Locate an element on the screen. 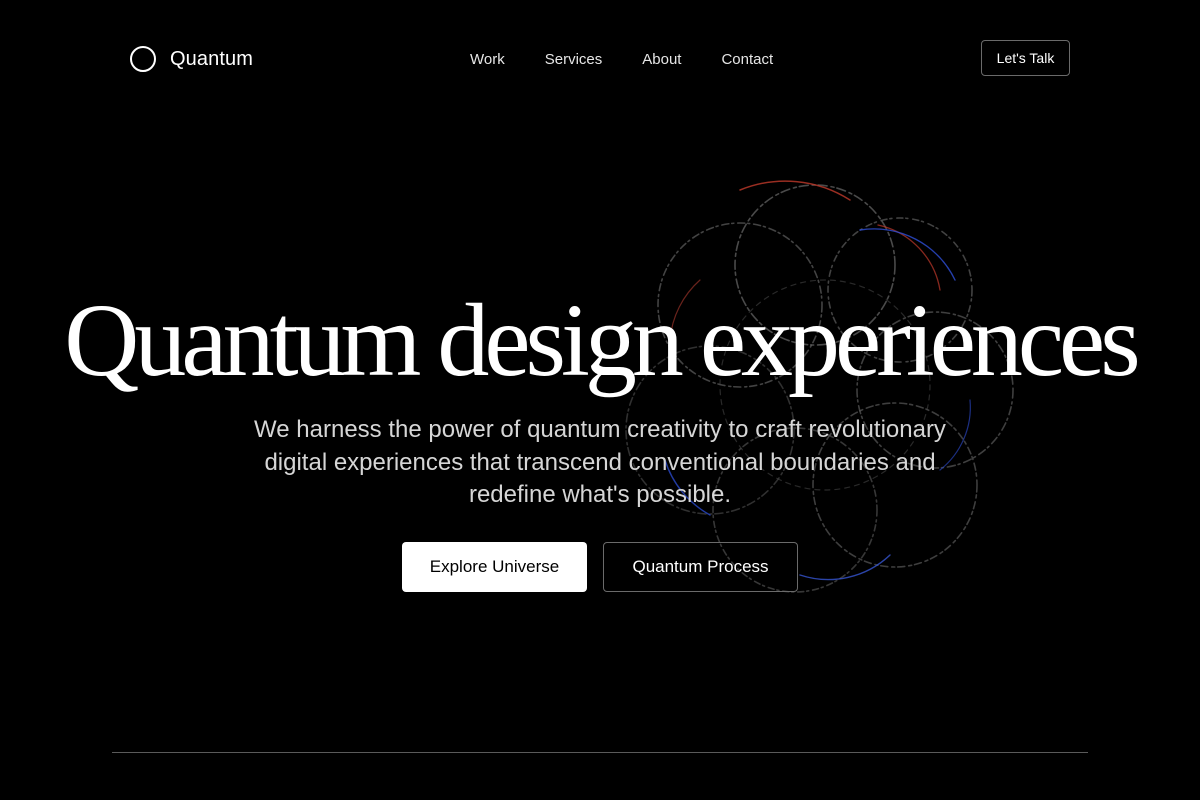 Image resolution: width=1200 pixels, height=800 pixels. hero-title: Quantum design experiences is located at coordinates (602, 340).